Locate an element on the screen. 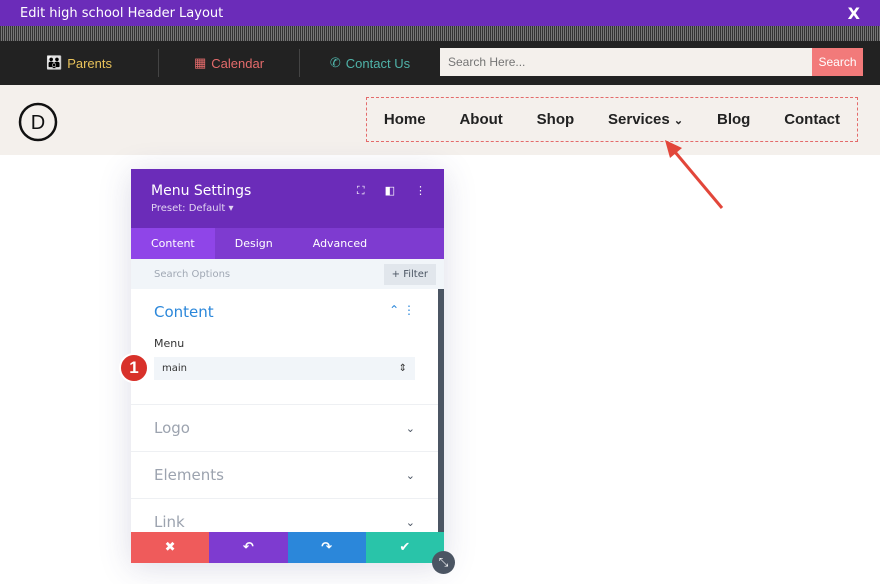  section-elements: Elements ⌄ is located at coordinates (284, 475).